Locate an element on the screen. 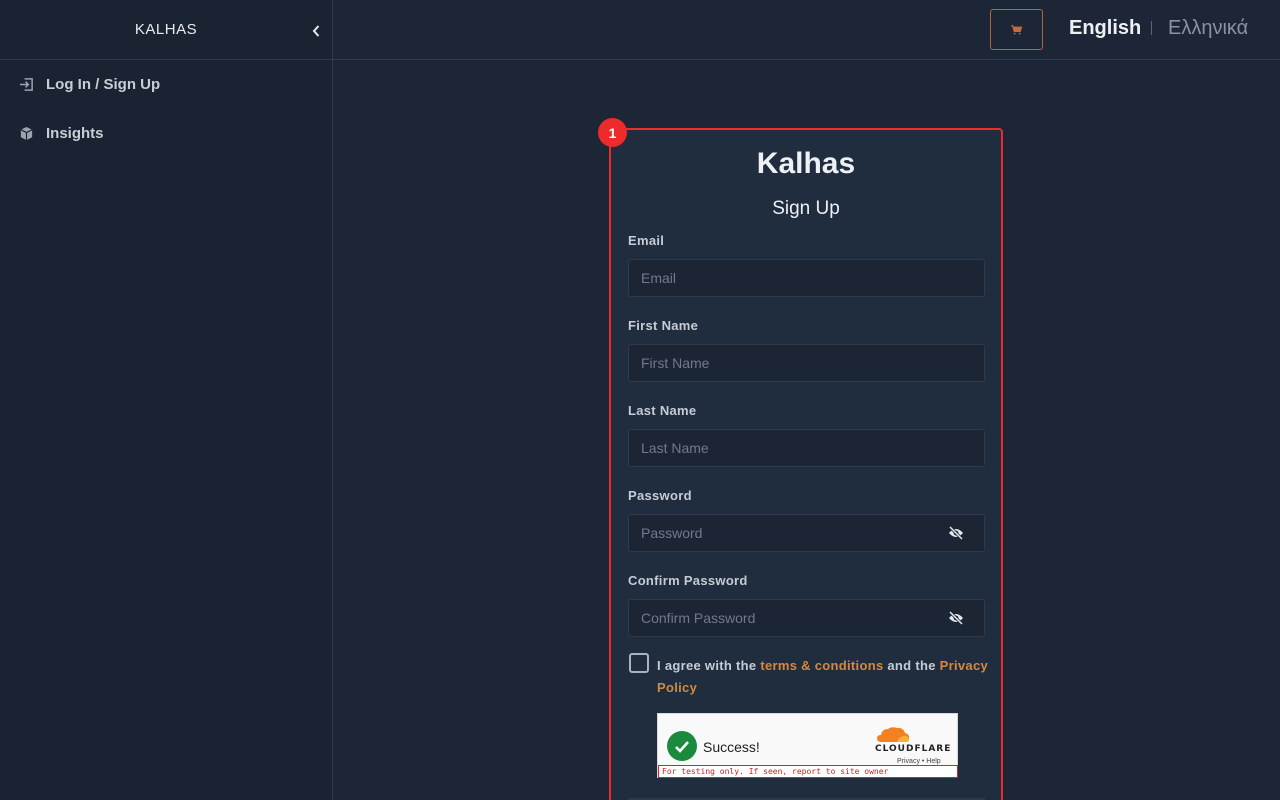 The image size is (1280, 800). toggle-confirm-password-visibility-button is located at coordinates (956, 618).